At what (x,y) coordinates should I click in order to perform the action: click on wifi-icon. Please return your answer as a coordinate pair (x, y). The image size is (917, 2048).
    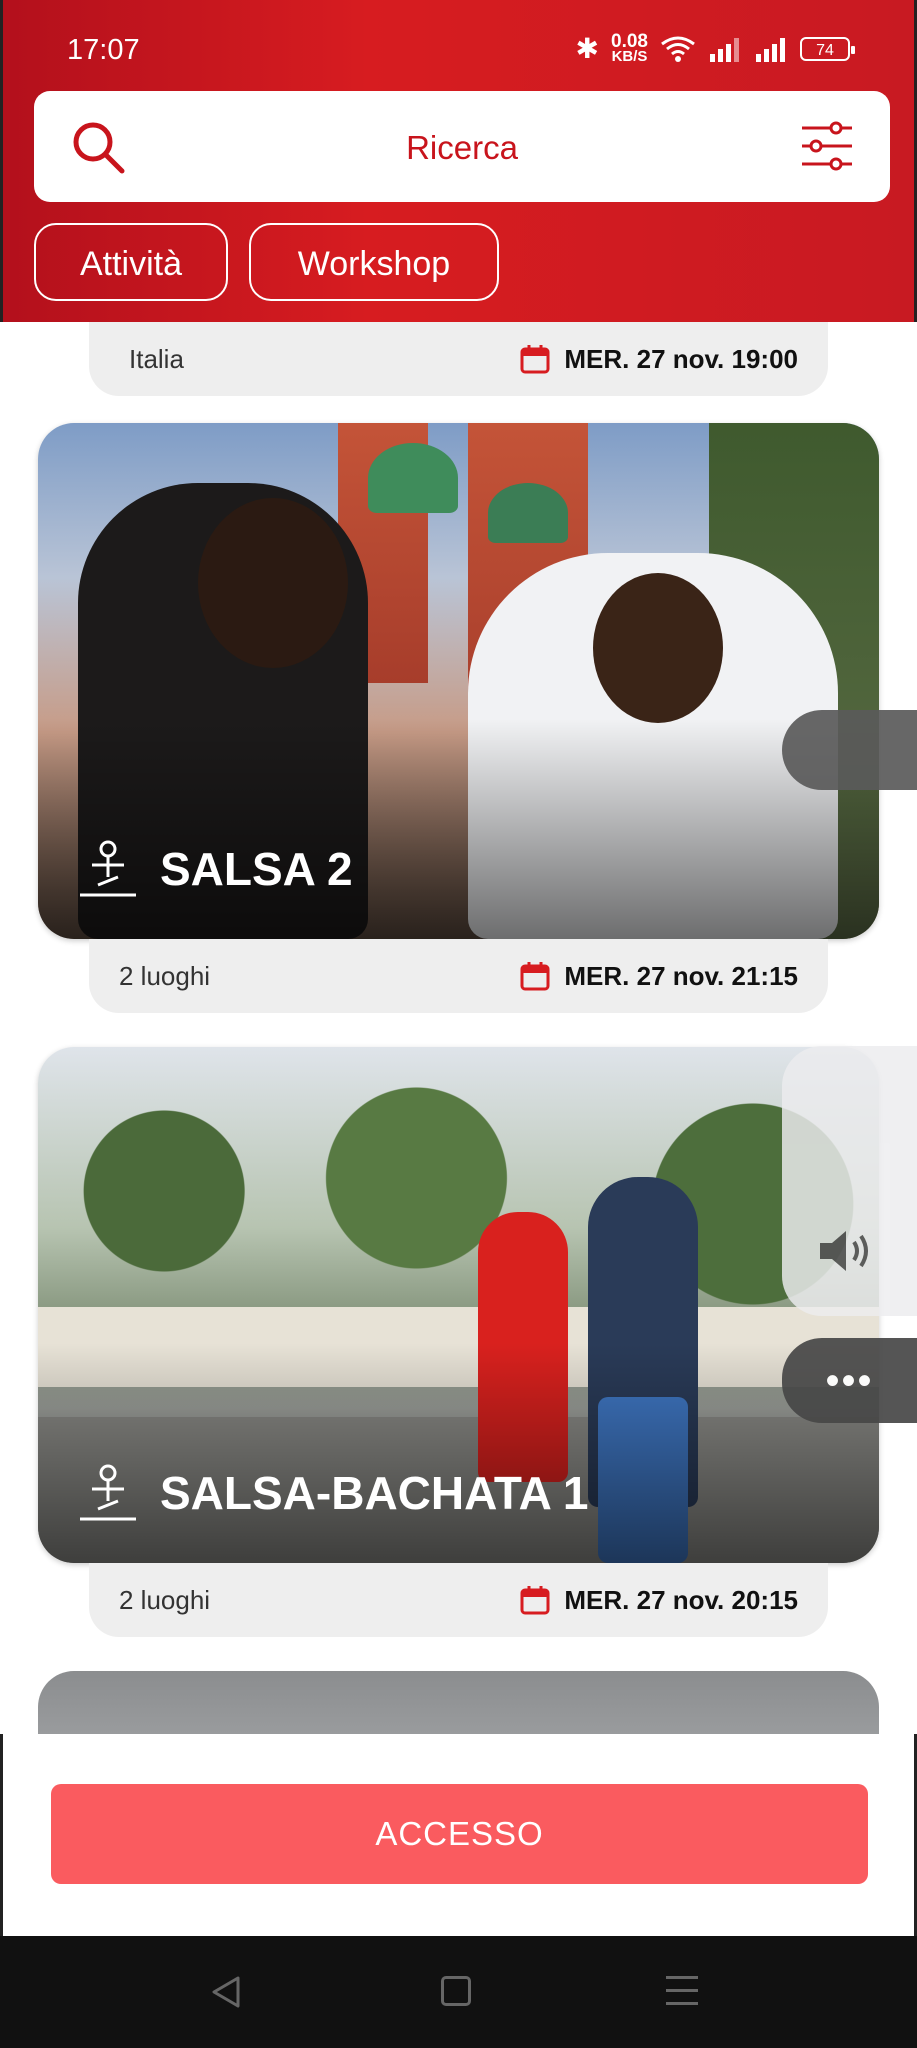
    Looking at the image, I should click on (678, 49).